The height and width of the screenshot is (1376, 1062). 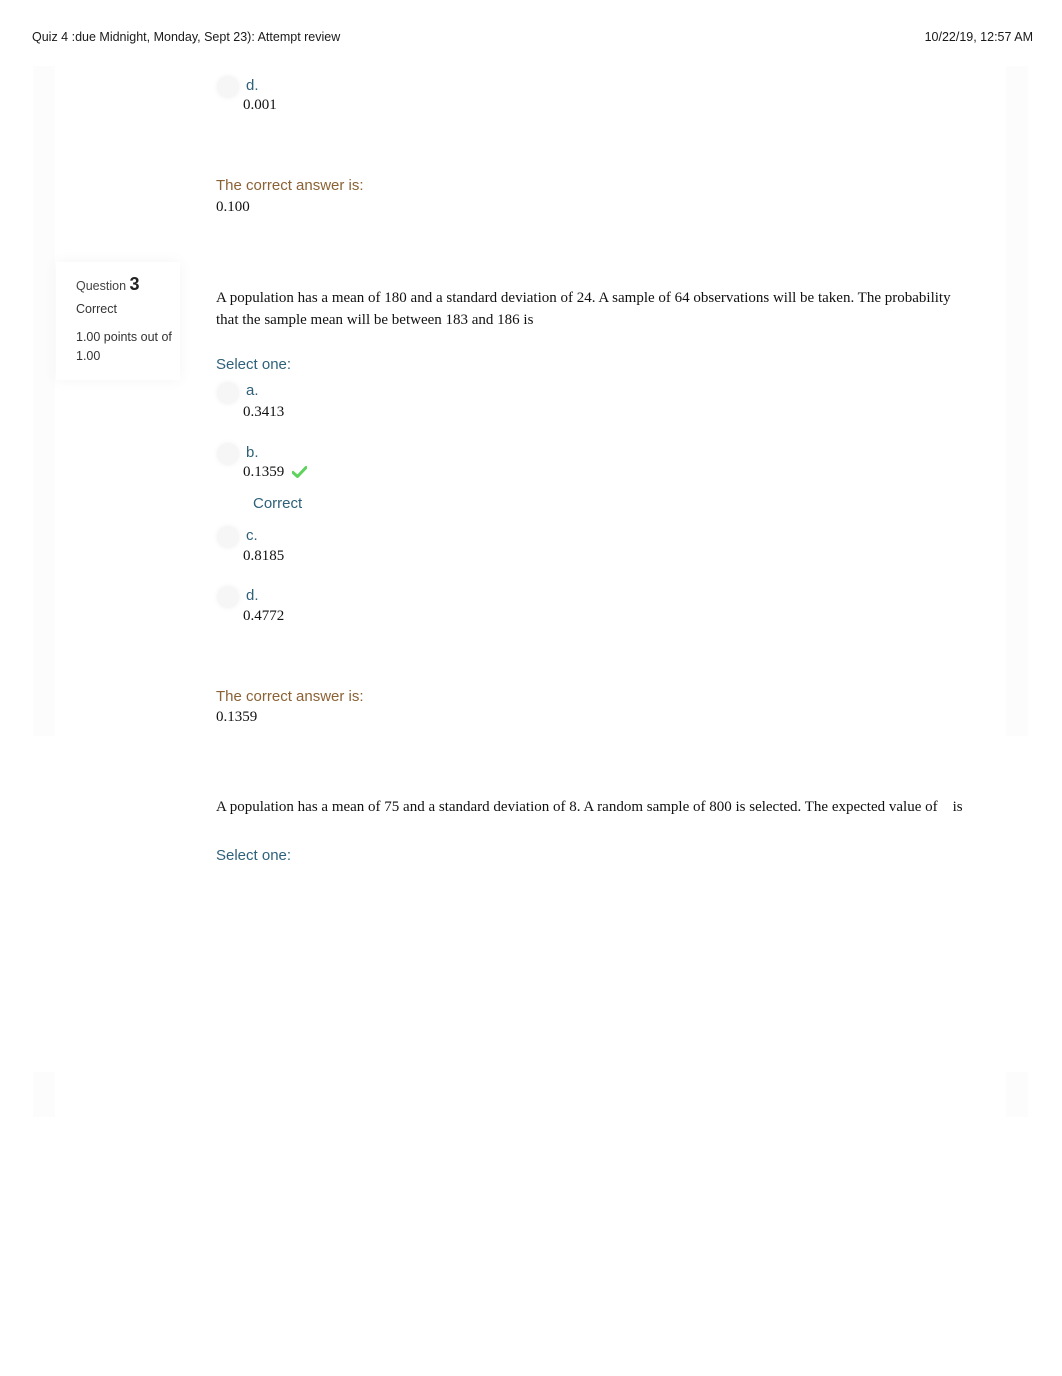 What do you see at coordinates (124, 346) in the screenshot?
I see `question-grade: 1.00 points out of 1.00` at bounding box center [124, 346].